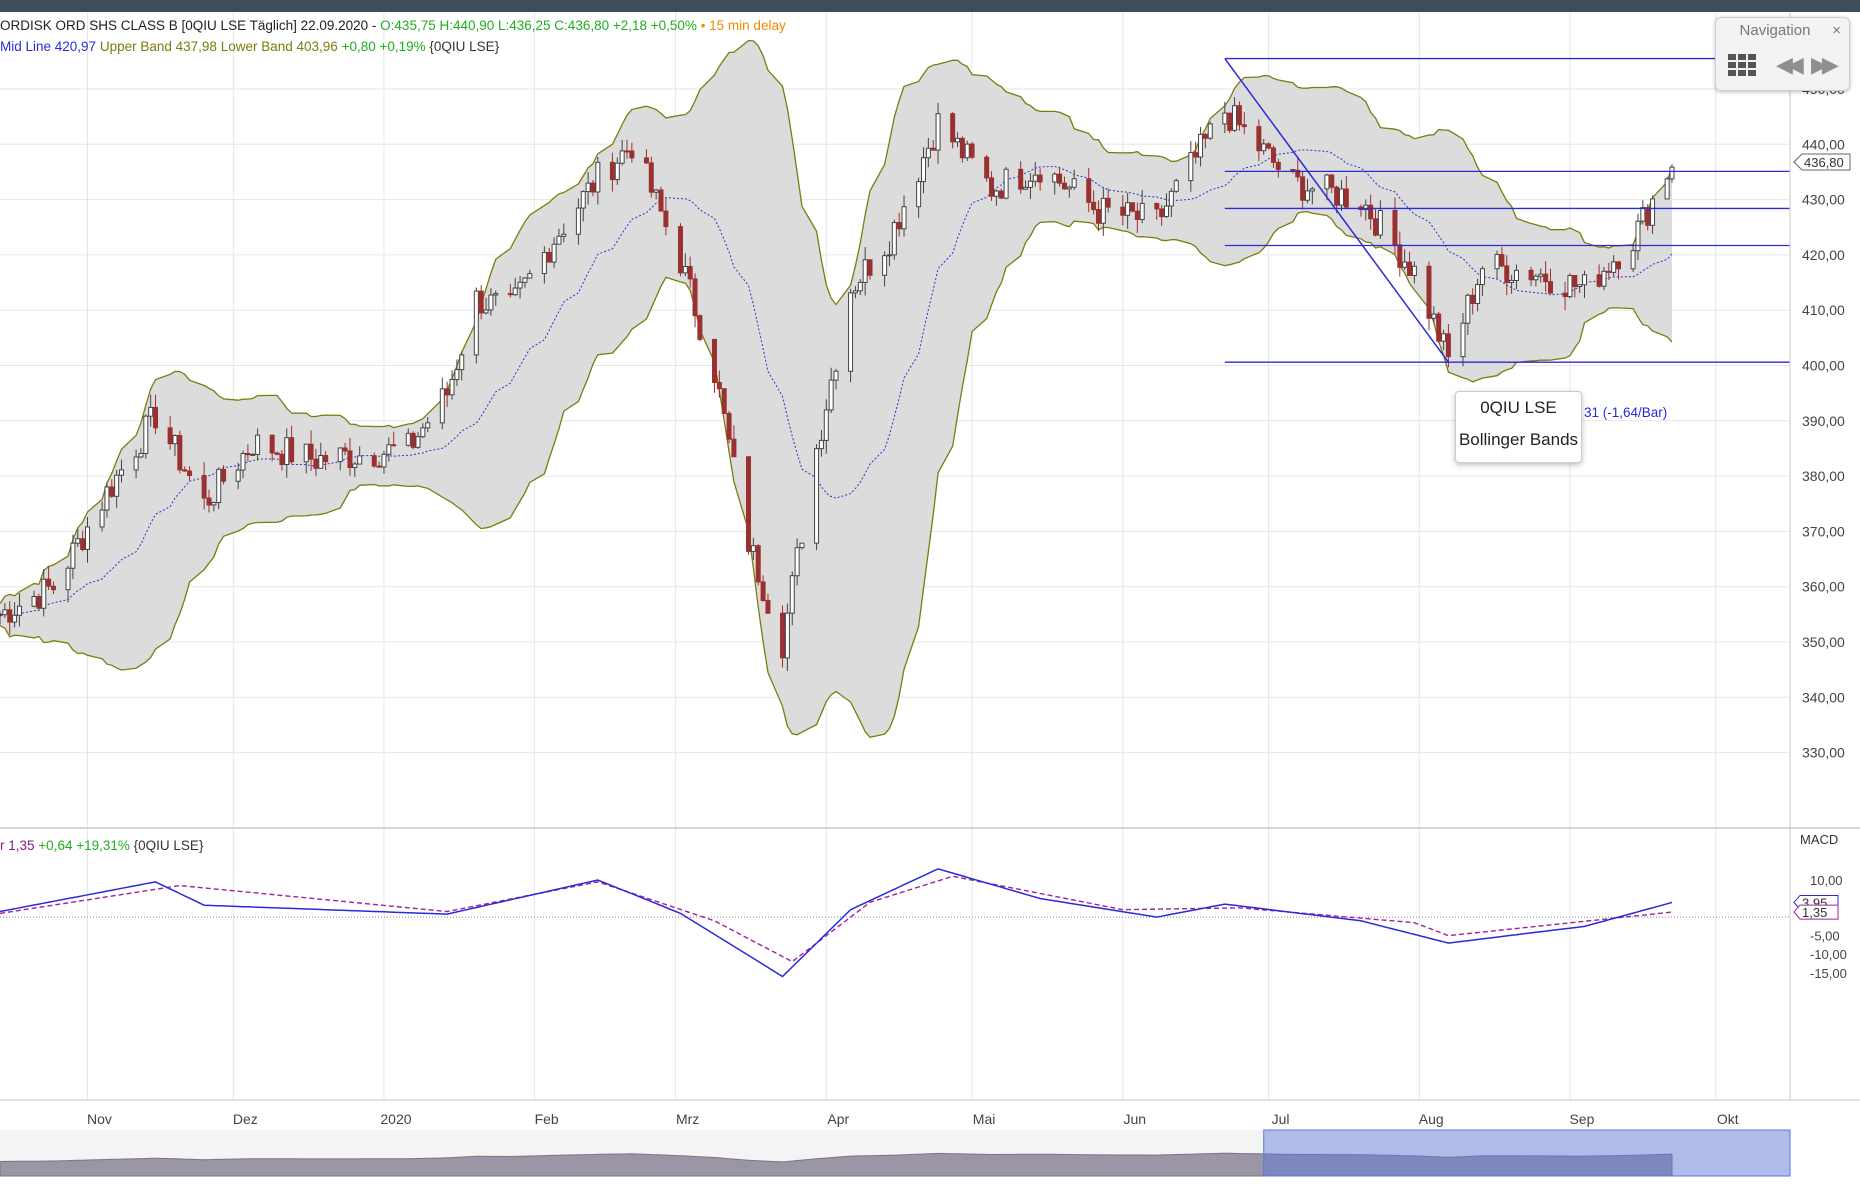  Describe the element at coordinates (1836, 30) in the screenshot. I see `close-icon: ×` at that location.